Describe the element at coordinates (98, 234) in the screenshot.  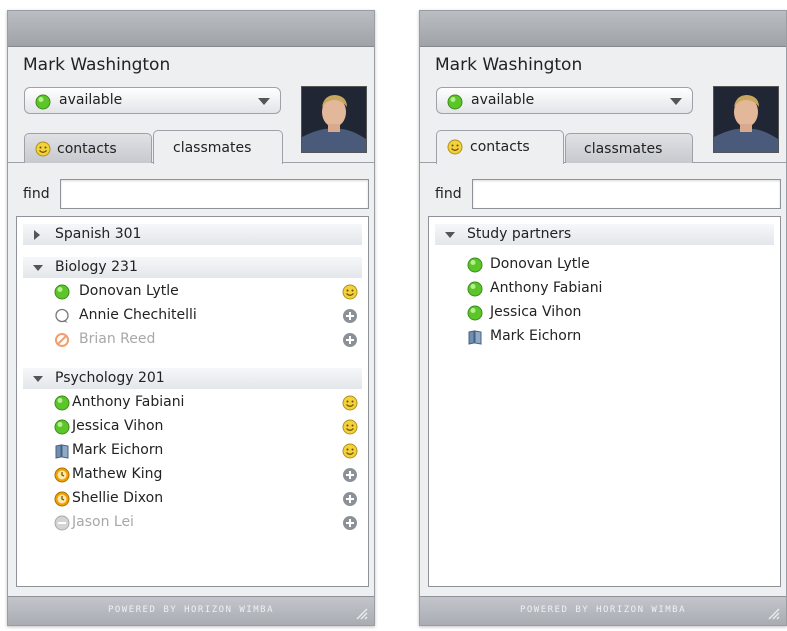
I see `group-name: Spanish 301` at that location.